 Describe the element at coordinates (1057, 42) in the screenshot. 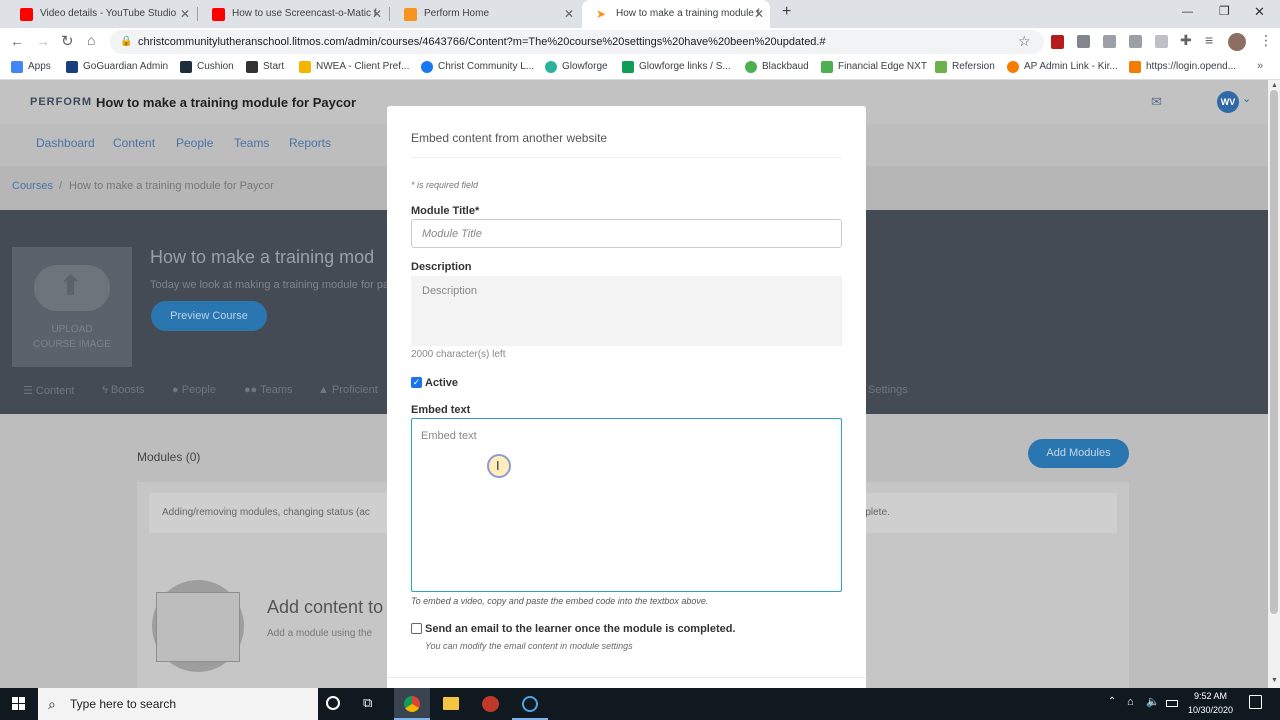

I see `ublock-icon` at that location.